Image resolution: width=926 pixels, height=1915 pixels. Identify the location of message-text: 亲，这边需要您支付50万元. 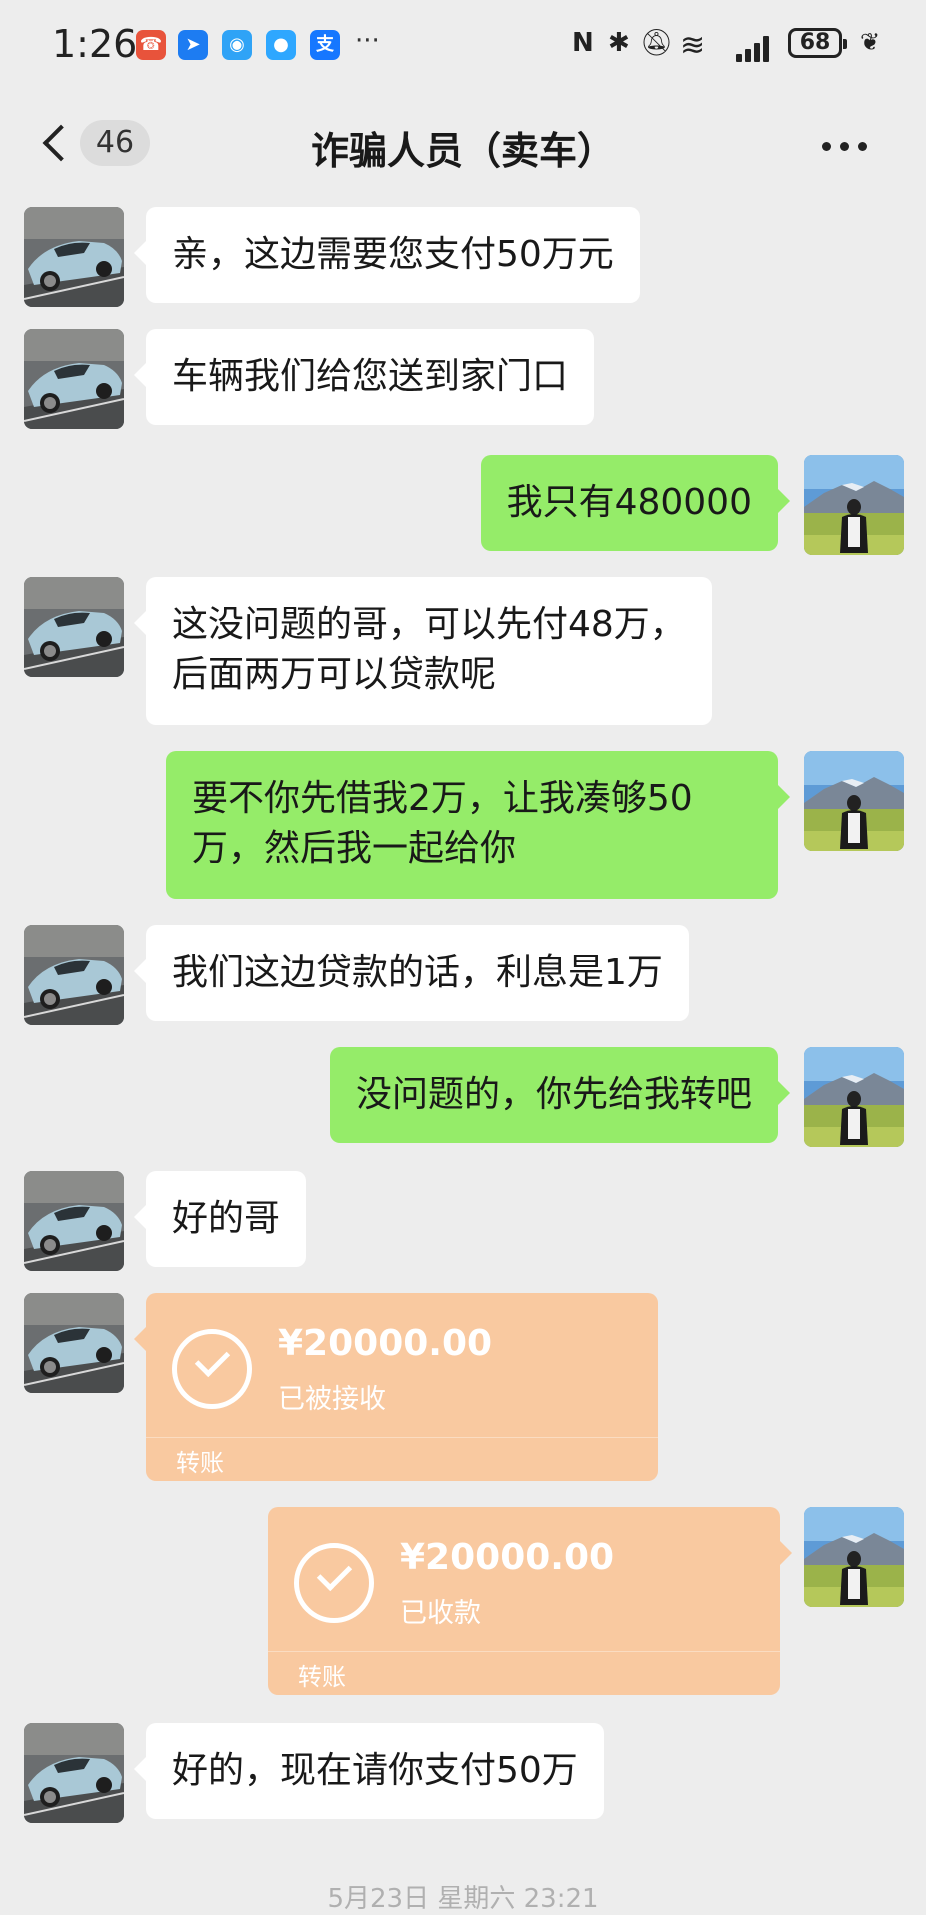
(393, 254).